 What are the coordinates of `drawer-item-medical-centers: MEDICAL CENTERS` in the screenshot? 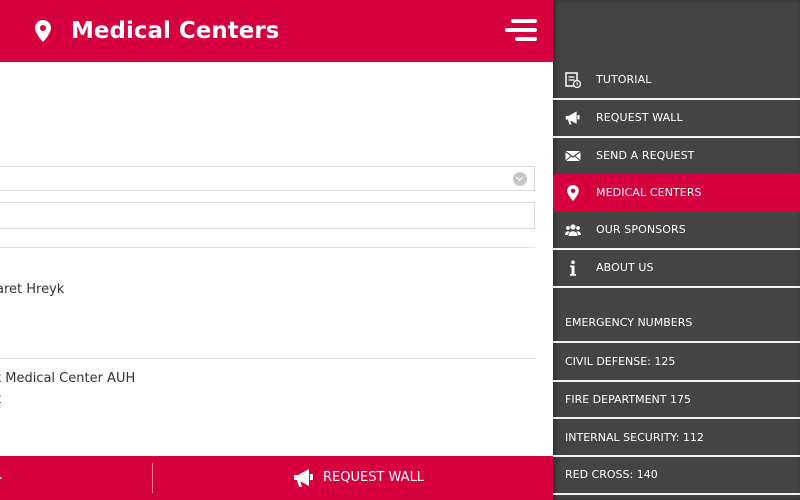 It's located at (676, 193).